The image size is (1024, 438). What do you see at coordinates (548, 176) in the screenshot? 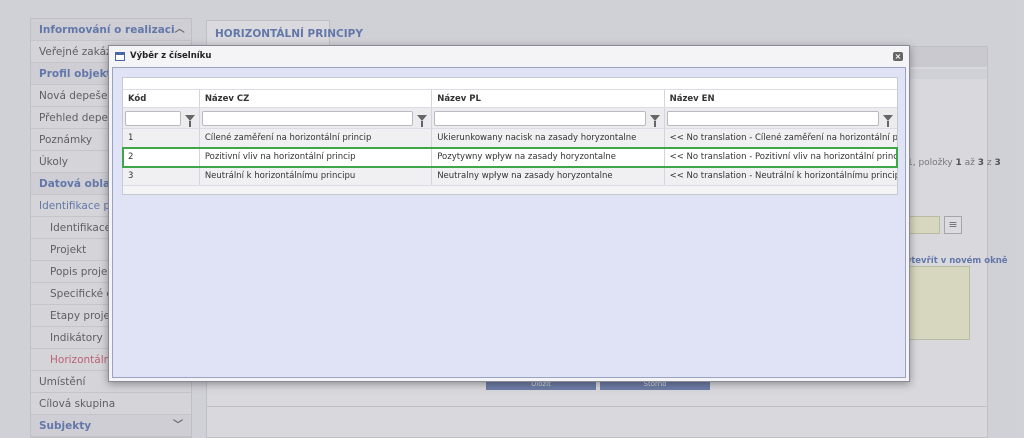
I see `table-cell: Neutralny wpływ na zasady horyzontalne` at bounding box center [548, 176].